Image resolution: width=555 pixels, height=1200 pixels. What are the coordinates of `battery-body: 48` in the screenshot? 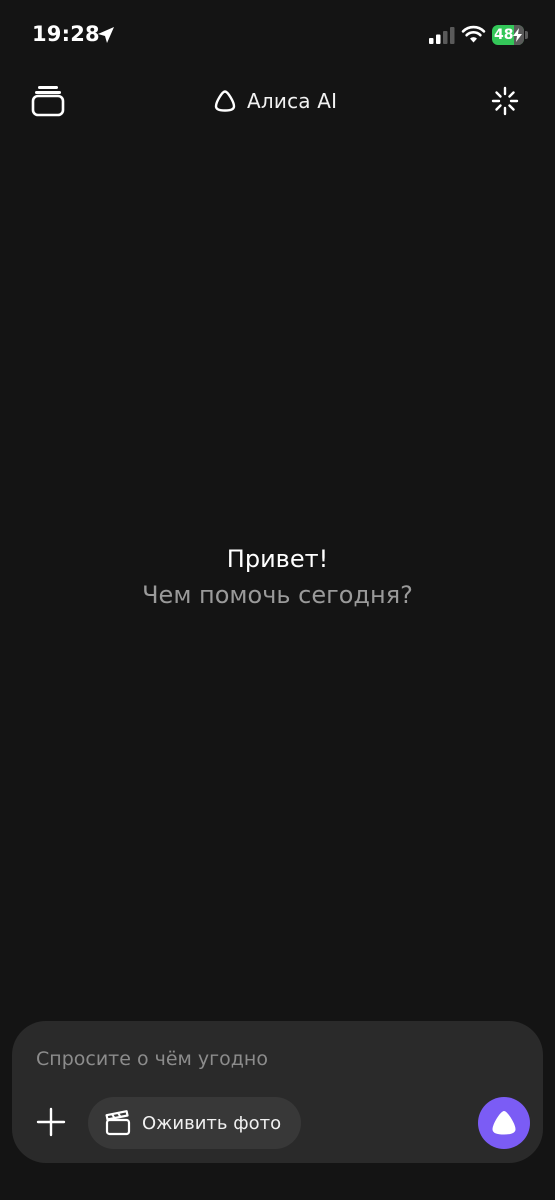 It's located at (508, 35).